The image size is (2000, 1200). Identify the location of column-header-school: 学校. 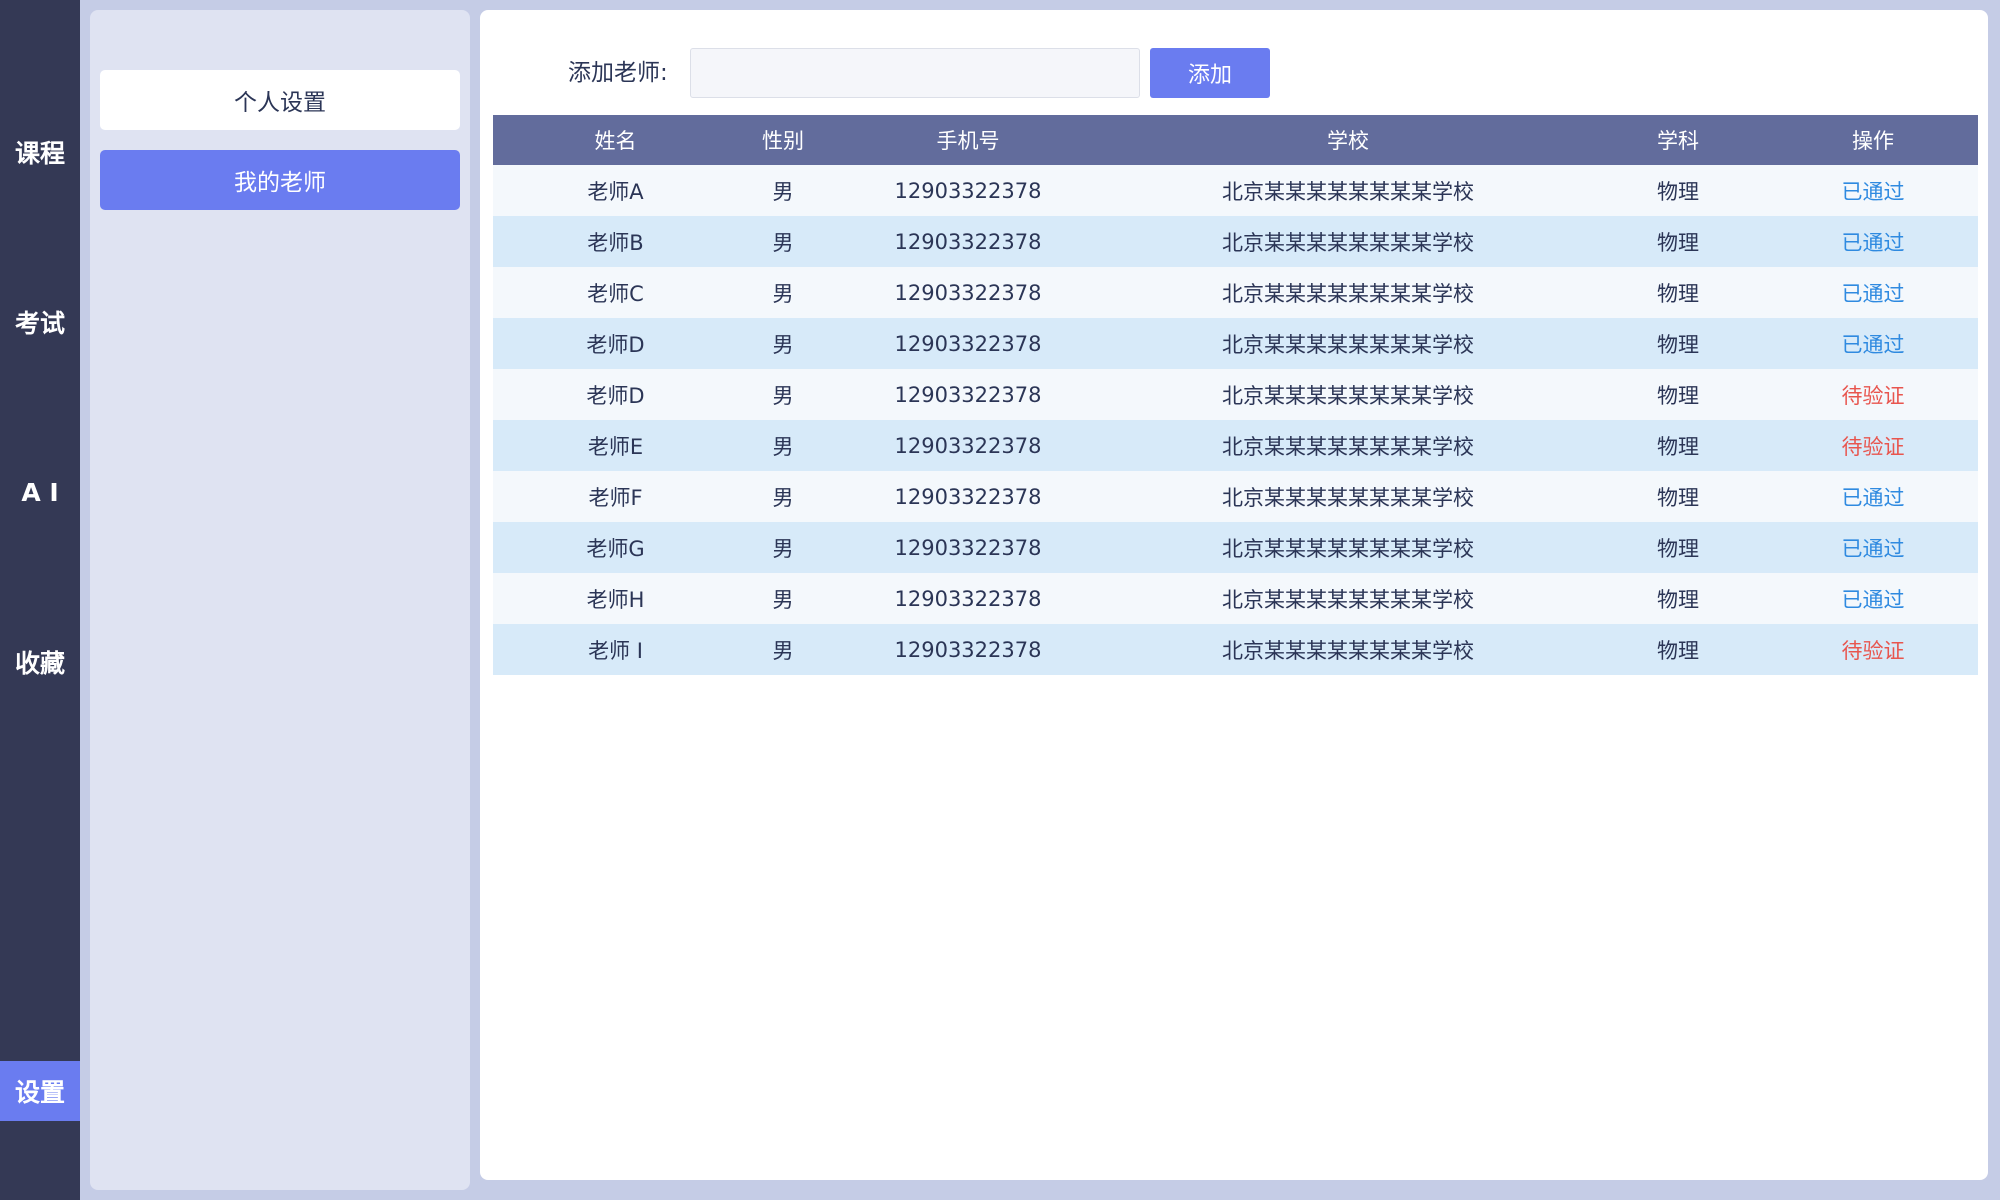
(1348, 140).